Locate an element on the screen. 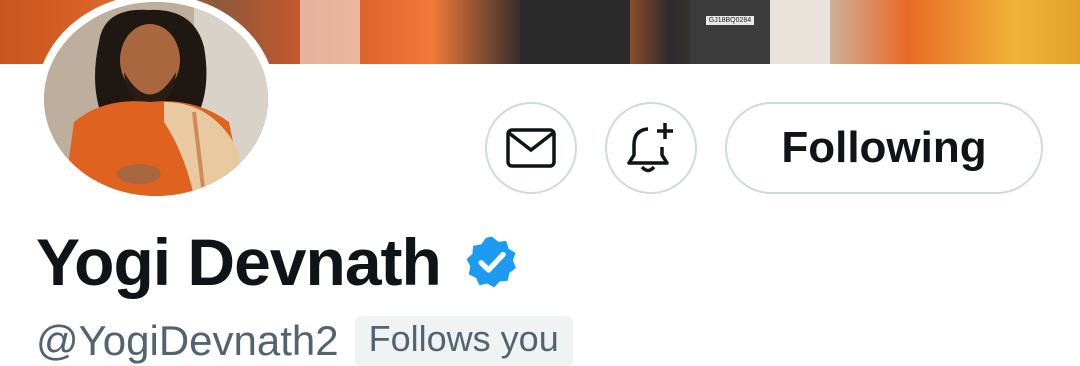 The height and width of the screenshot is (366, 1080). banner-crowd-dark is located at coordinates (575, 32).